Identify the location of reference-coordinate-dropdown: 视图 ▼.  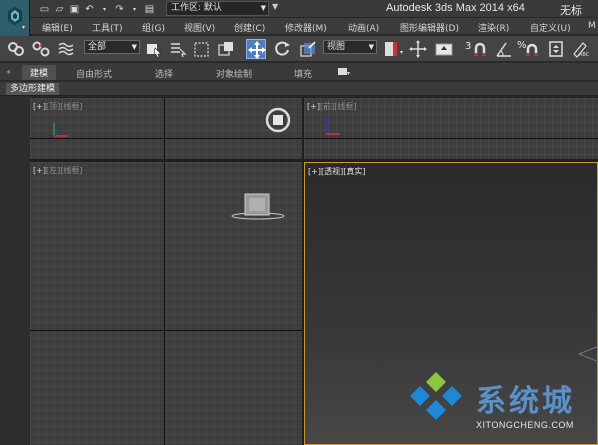
(350, 47).